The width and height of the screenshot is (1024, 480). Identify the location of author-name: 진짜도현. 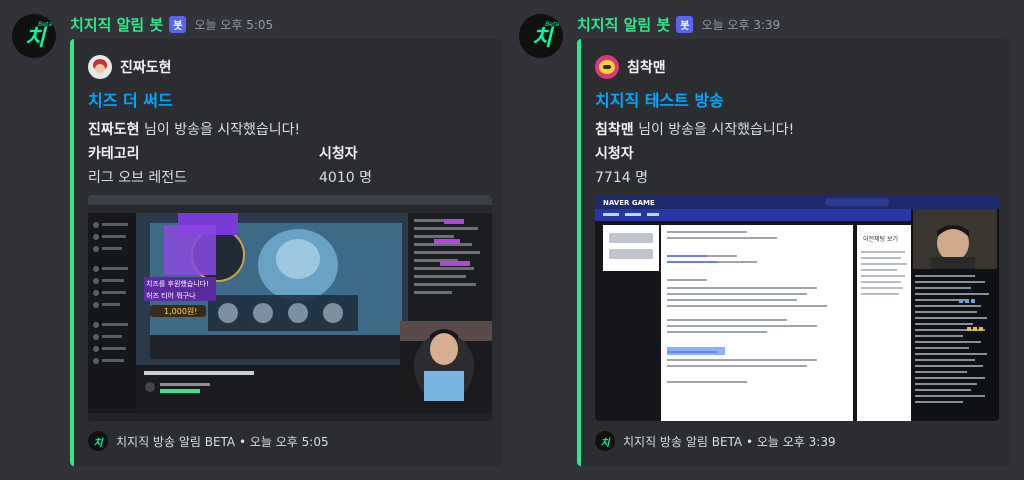
(146, 67).